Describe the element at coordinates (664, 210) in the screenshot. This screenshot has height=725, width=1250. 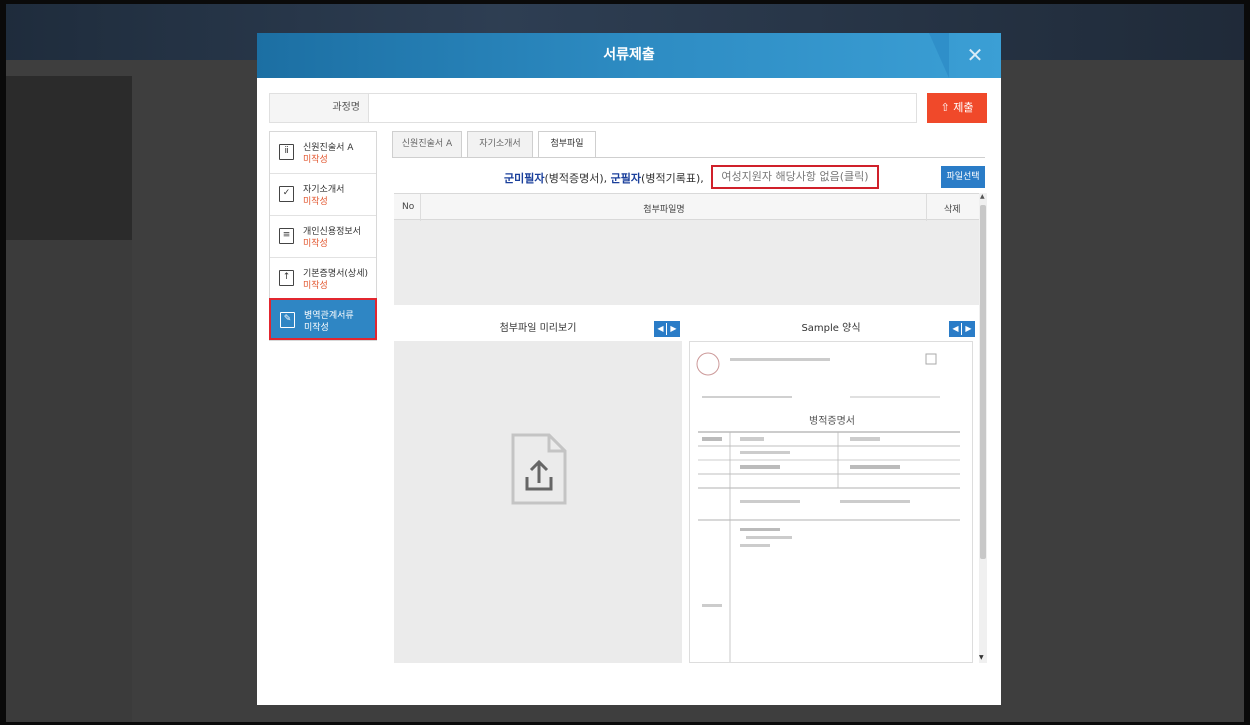
I see `col-file-name: 첨부파일명` at that location.